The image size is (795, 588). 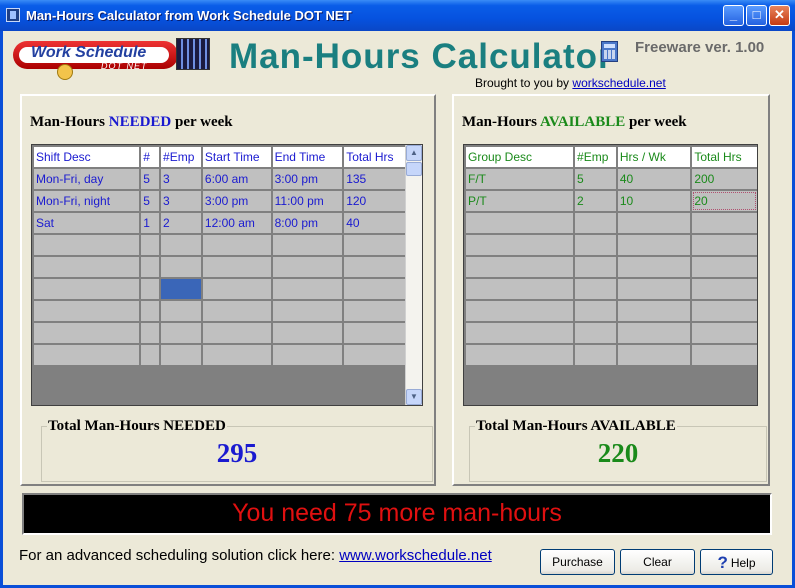 I want to click on available-cell: F/T, so click(x=520, y=179).